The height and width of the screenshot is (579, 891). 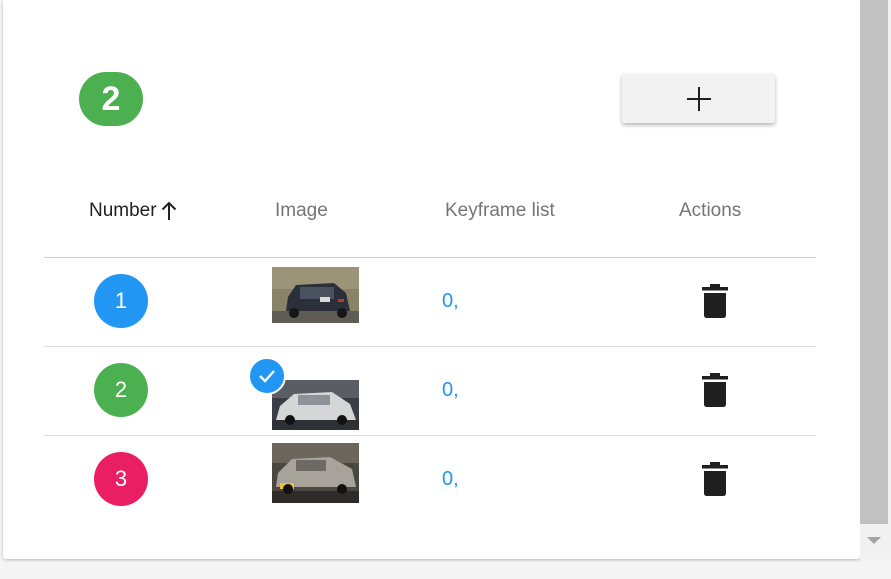 I want to click on arrow-up-icon, so click(x=168, y=210).